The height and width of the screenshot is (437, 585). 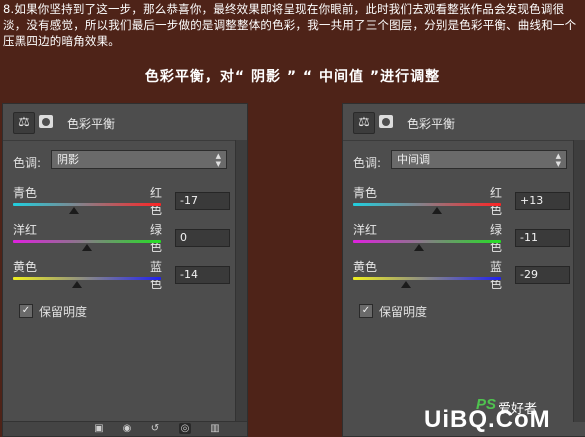 I want to click on watermark-main: UiBQ.CoM, so click(x=487, y=419).